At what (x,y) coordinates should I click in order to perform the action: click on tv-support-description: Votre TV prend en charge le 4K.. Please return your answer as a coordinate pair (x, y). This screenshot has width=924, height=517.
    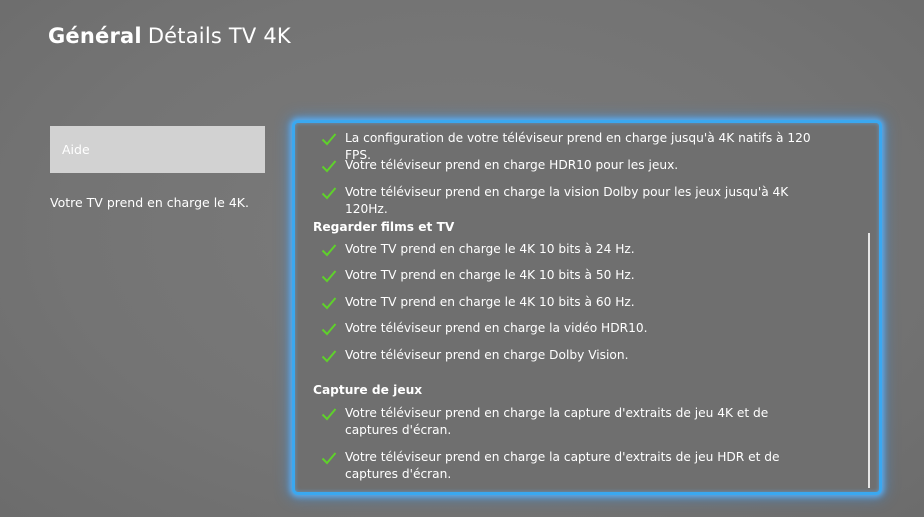
    Looking at the image, I should click on (149, 202).